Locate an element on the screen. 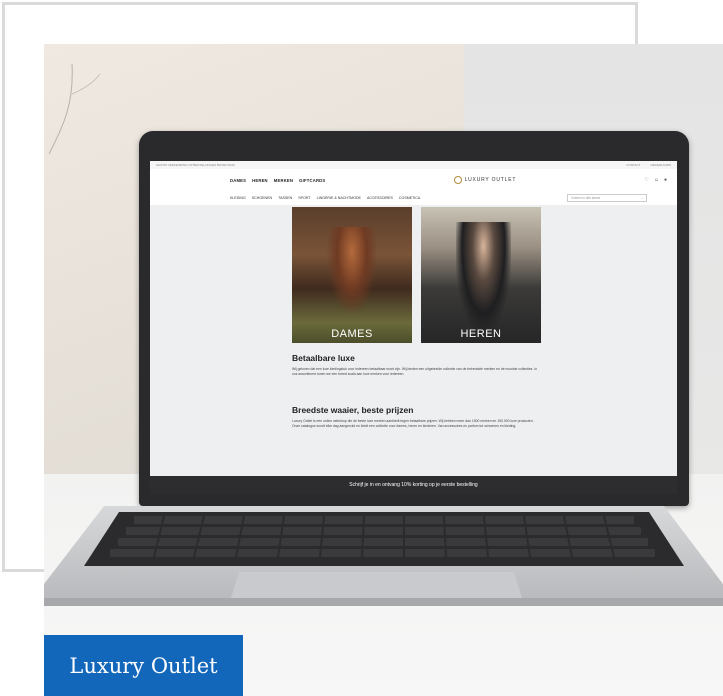 The height and width of the screenshot is (696, 723). header-icons: ♡ ☺ ● is located at coordinates (655, 180).